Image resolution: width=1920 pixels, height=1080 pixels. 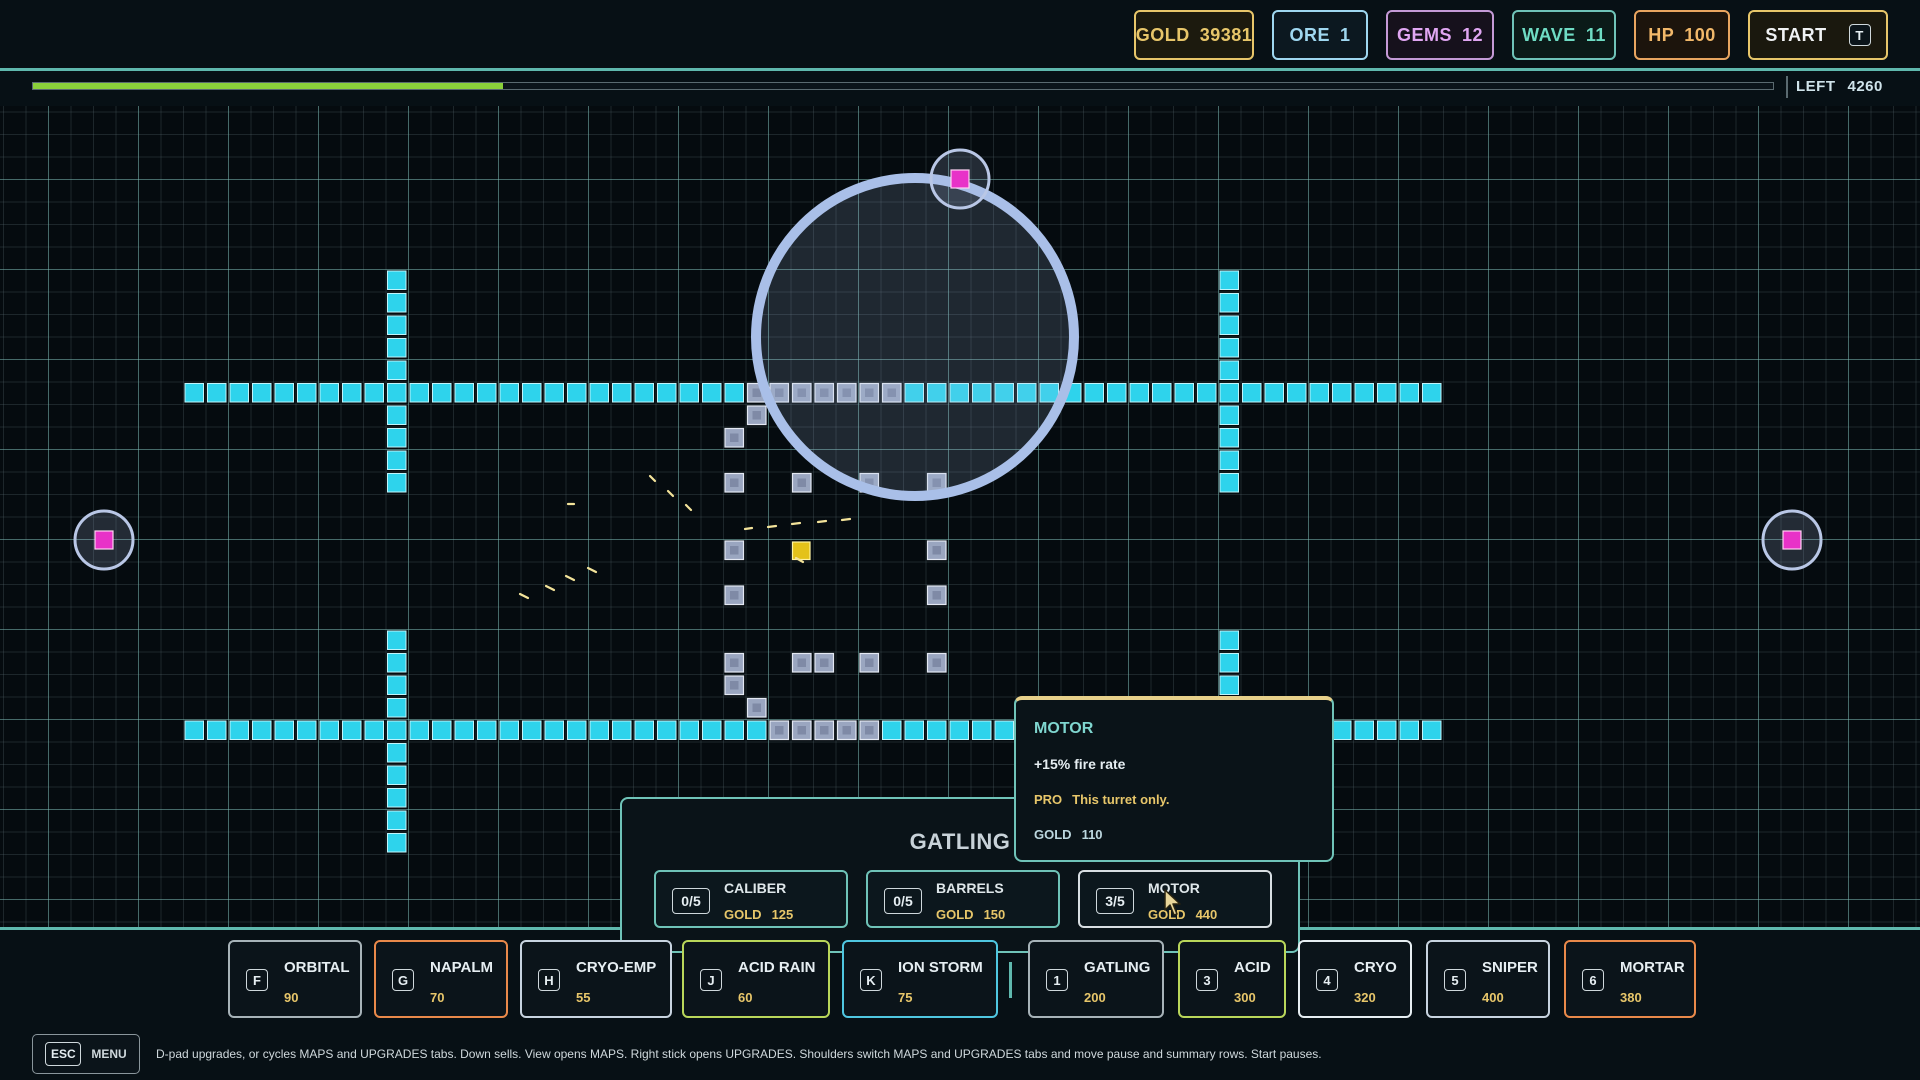 I want to click on build-sniper-button: 5 SNIPER 400, so click(x=1488, y=979).